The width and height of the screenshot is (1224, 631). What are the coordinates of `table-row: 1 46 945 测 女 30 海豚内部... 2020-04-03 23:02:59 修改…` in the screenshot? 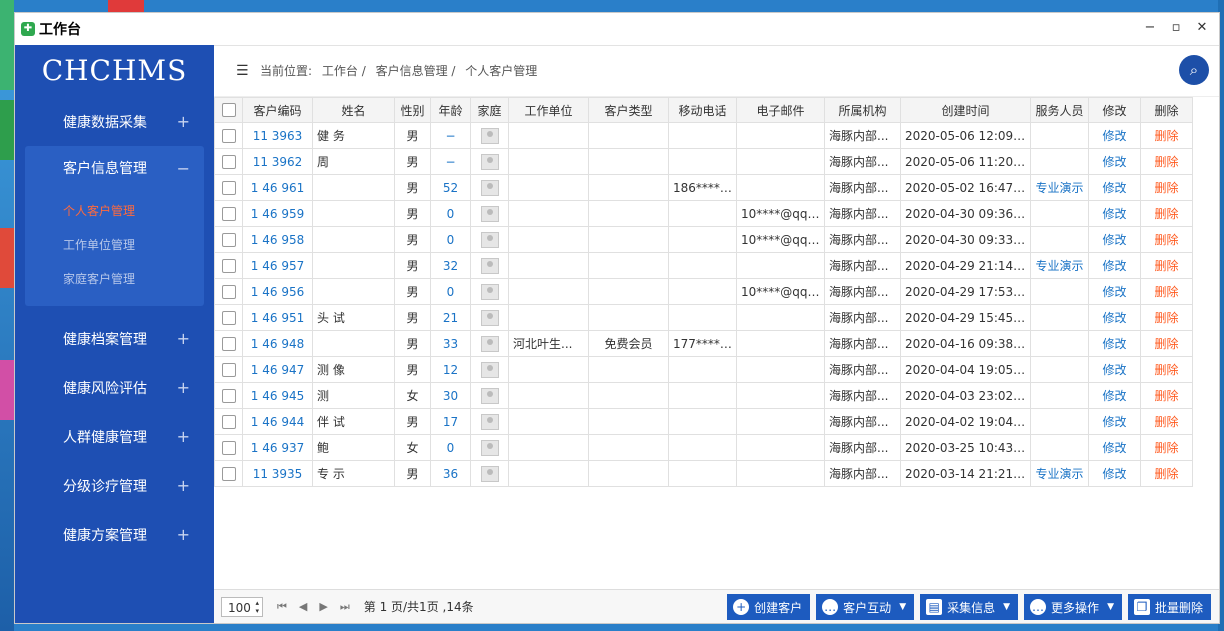 It's located at (703, 395).